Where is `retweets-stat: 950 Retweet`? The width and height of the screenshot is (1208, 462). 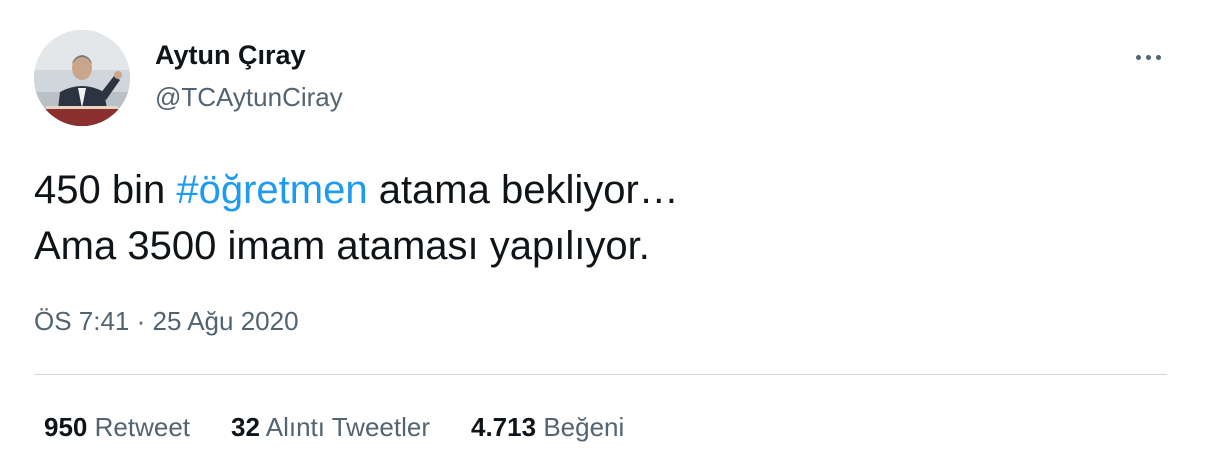
retweets-stat: 950 Retweet is located at coordinates (117, 427).